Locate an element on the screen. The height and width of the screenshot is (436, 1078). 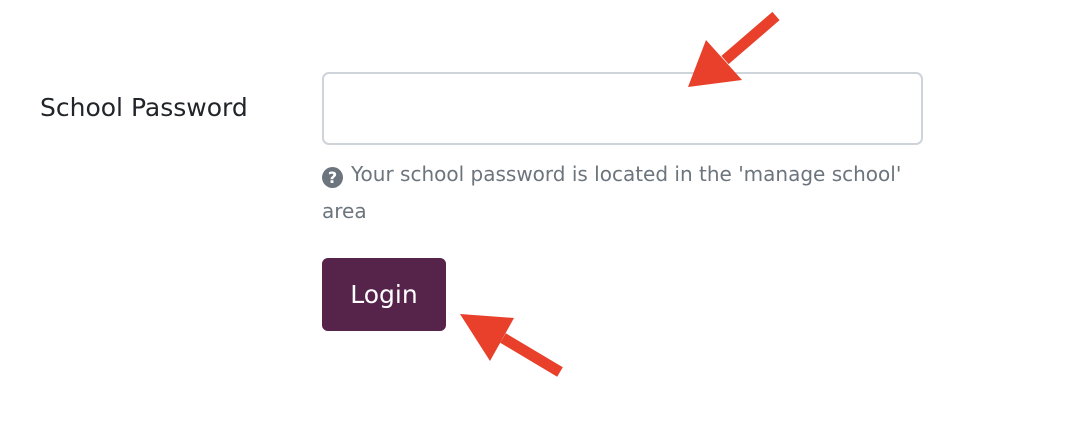
arrow-to-login-button-icon is located at coordinates (511, 345).